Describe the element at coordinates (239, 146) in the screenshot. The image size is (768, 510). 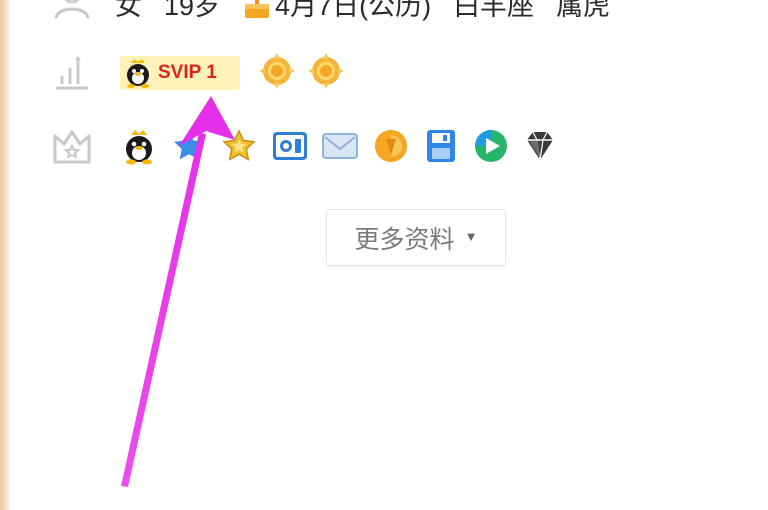
I see `gold-star-icon` at that location.